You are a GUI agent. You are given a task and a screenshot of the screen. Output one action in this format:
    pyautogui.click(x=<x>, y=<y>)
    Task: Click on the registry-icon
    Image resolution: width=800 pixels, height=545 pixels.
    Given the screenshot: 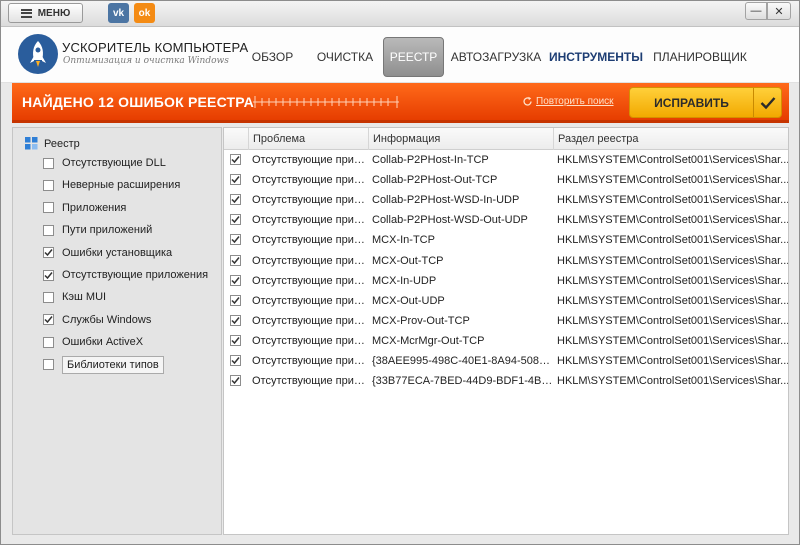 What is the action you would take?
    pyautogui.click(x=31, y=143)
    